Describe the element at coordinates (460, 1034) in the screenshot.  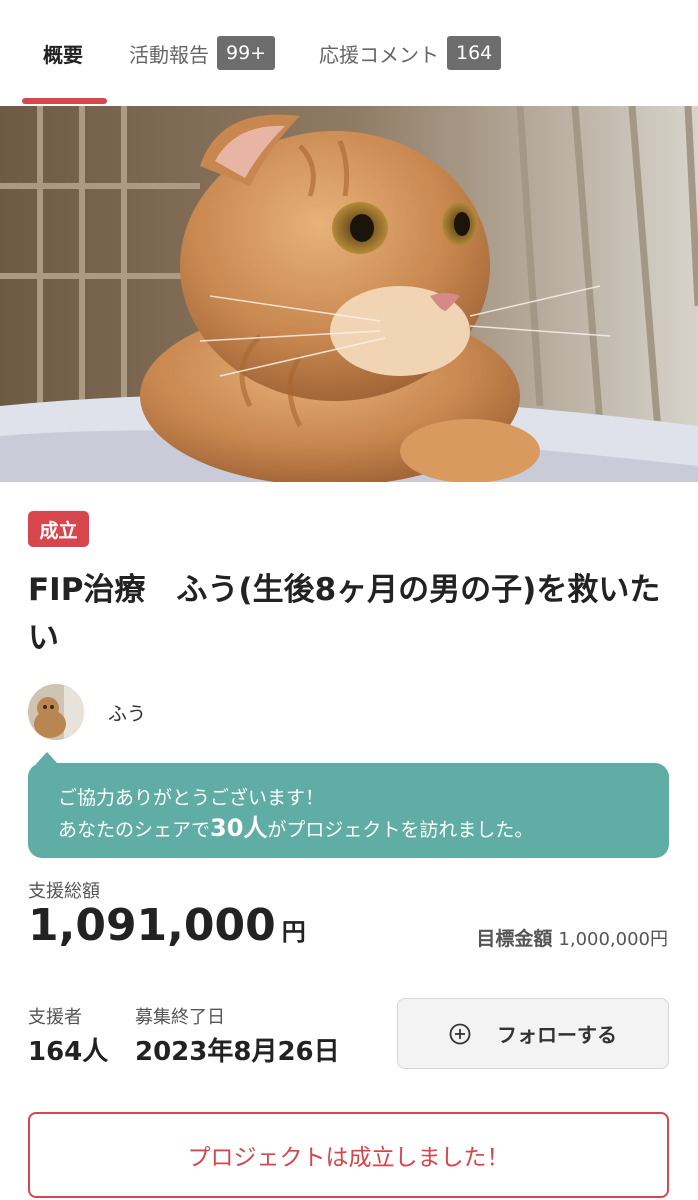
I see `plus-circle-icon` at that location.